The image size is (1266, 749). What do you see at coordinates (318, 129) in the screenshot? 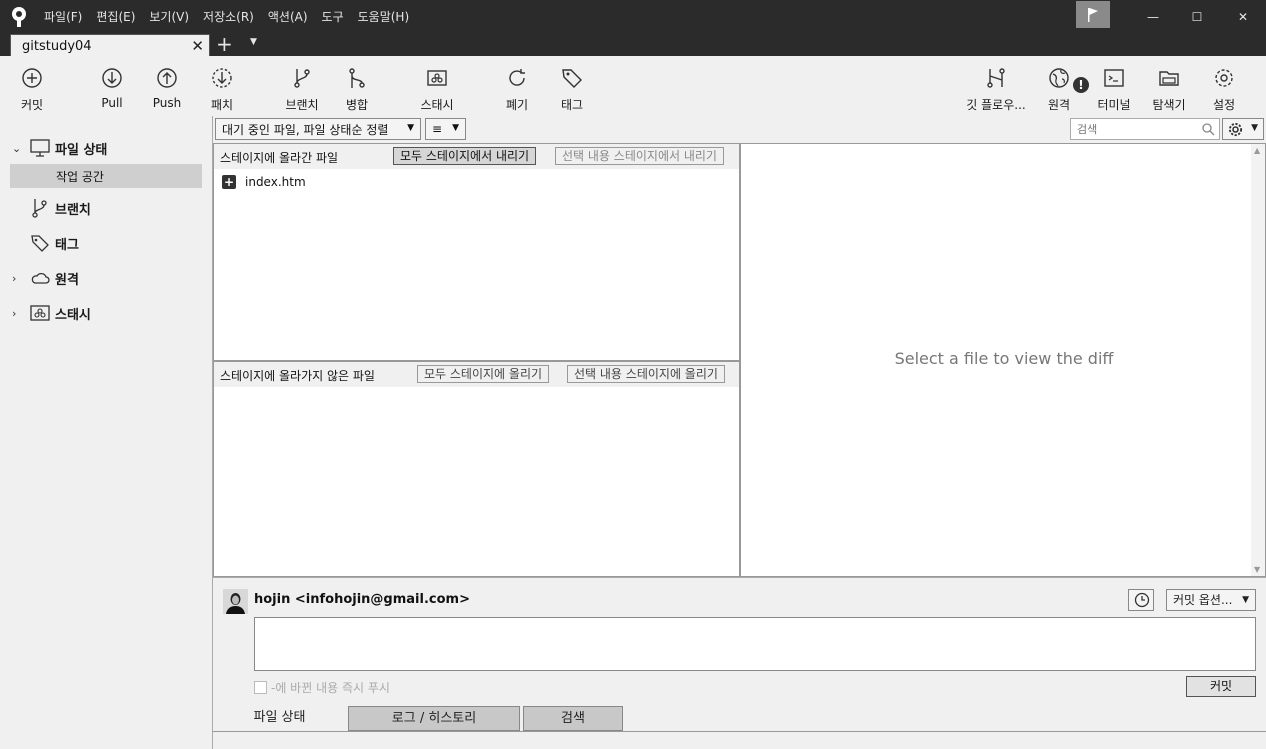
I see `sort-dropdown: 대기 중인 파일, 파일 상태순 정렬 ▼` at bounding box center [318, 129].